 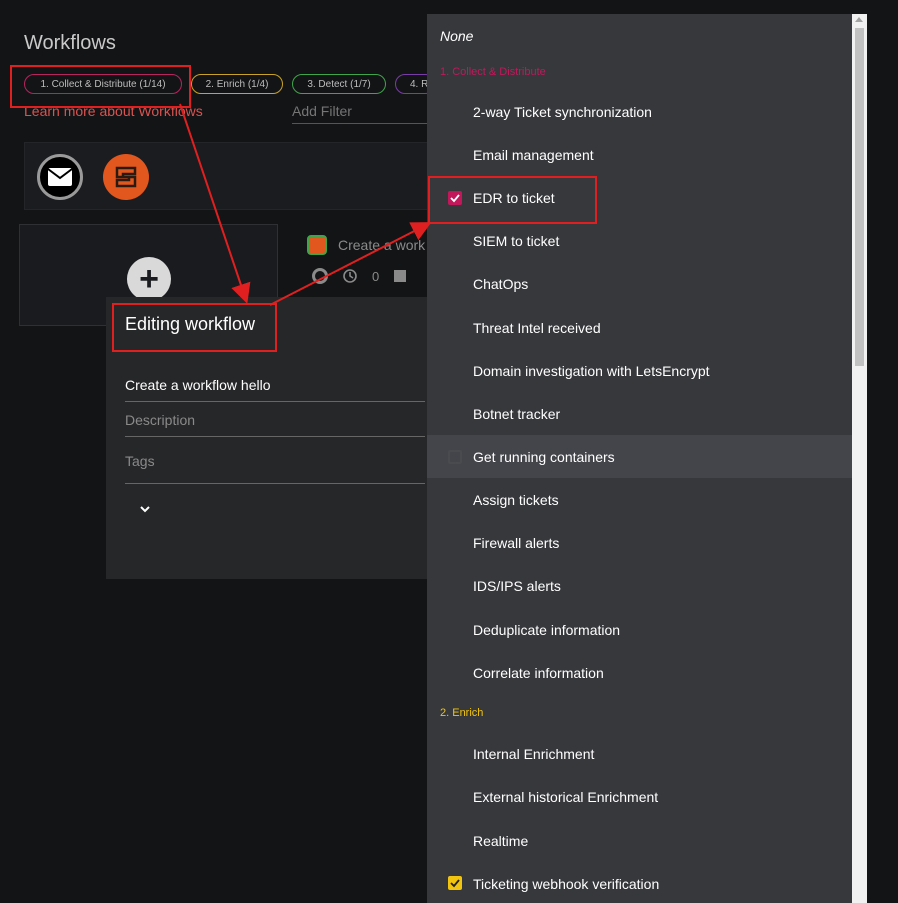 I want to click on workflow-card-title: Create a work, so click(x=381, y=245).